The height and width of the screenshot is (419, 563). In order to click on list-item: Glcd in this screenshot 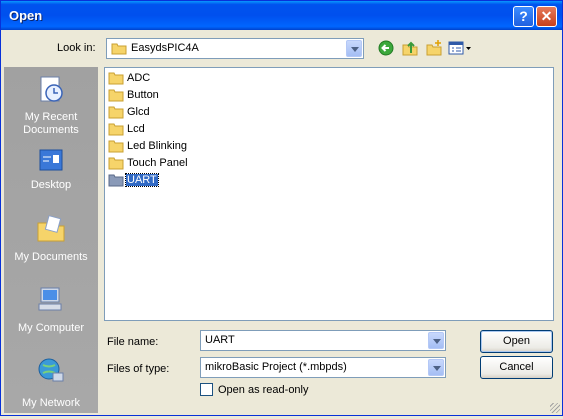, I will do `click(129, 112)`.